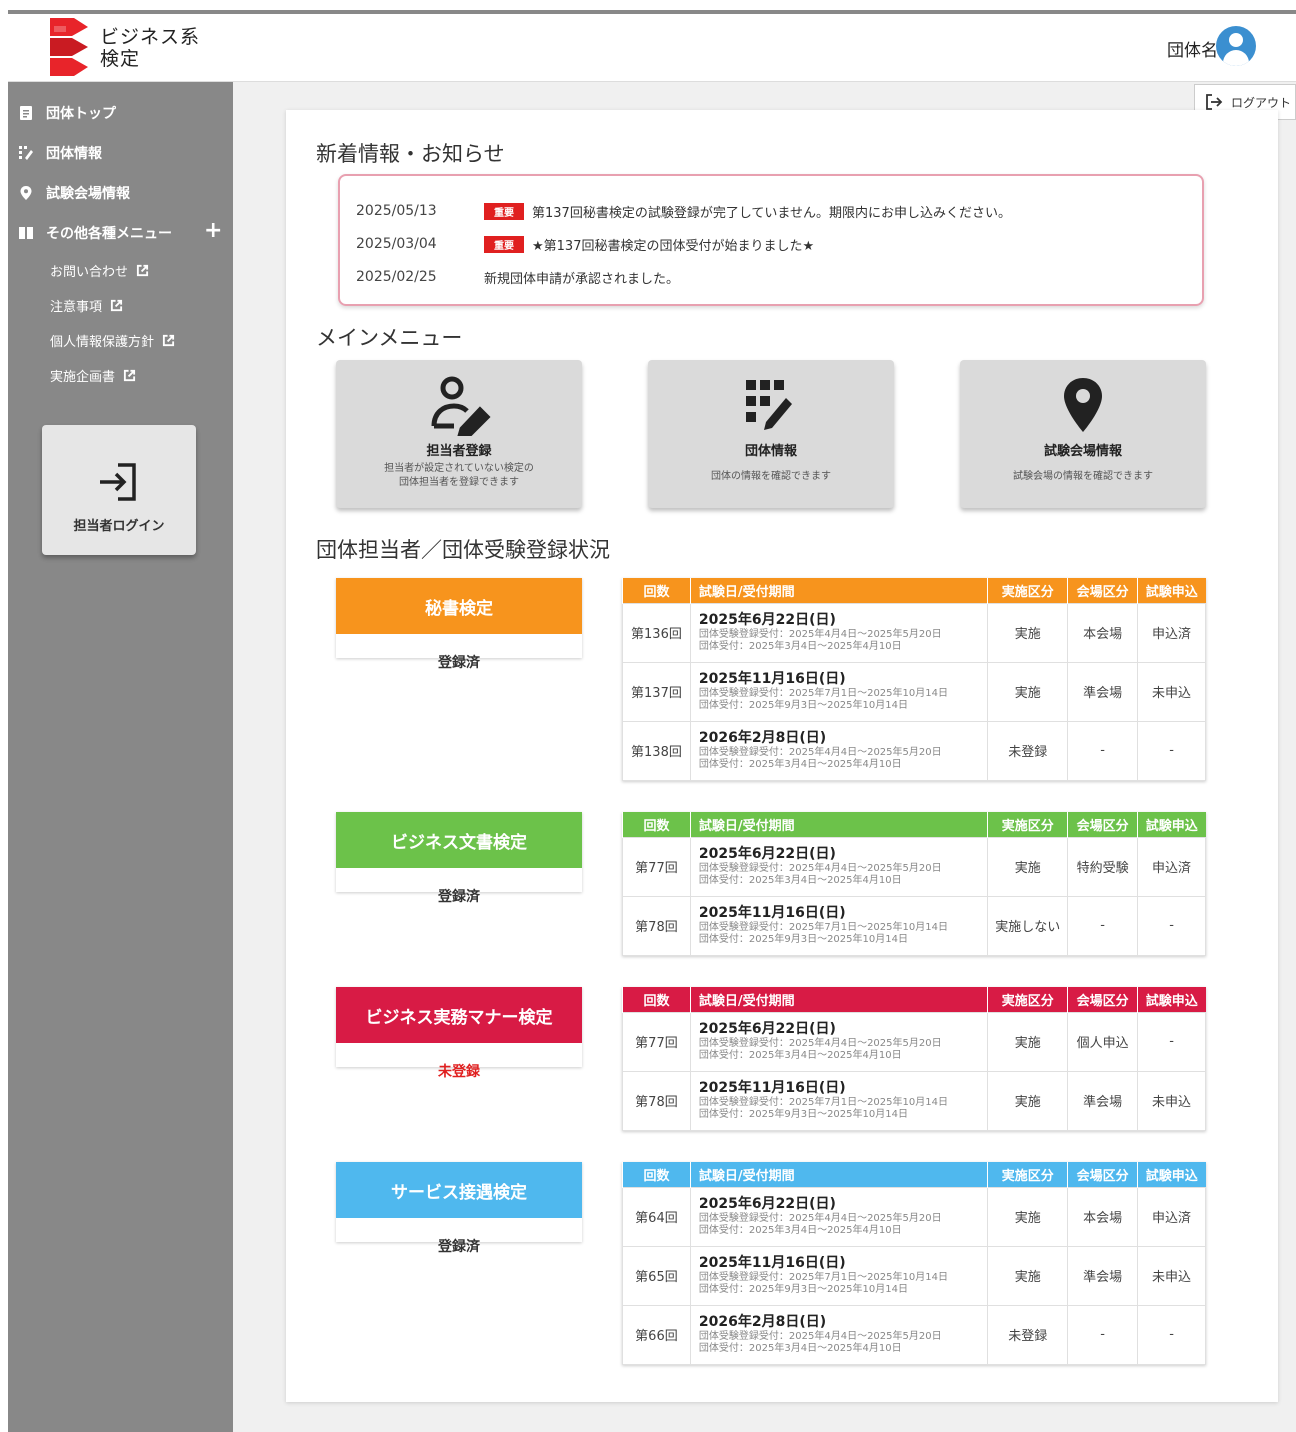 This screenshot has height=1432, width=1296. Describe the element at coordinates (820, 1043) in the screenshot. I see `registration-period: 団体受験登録受付：2025年4月4日～2025年5月20日` at that location.